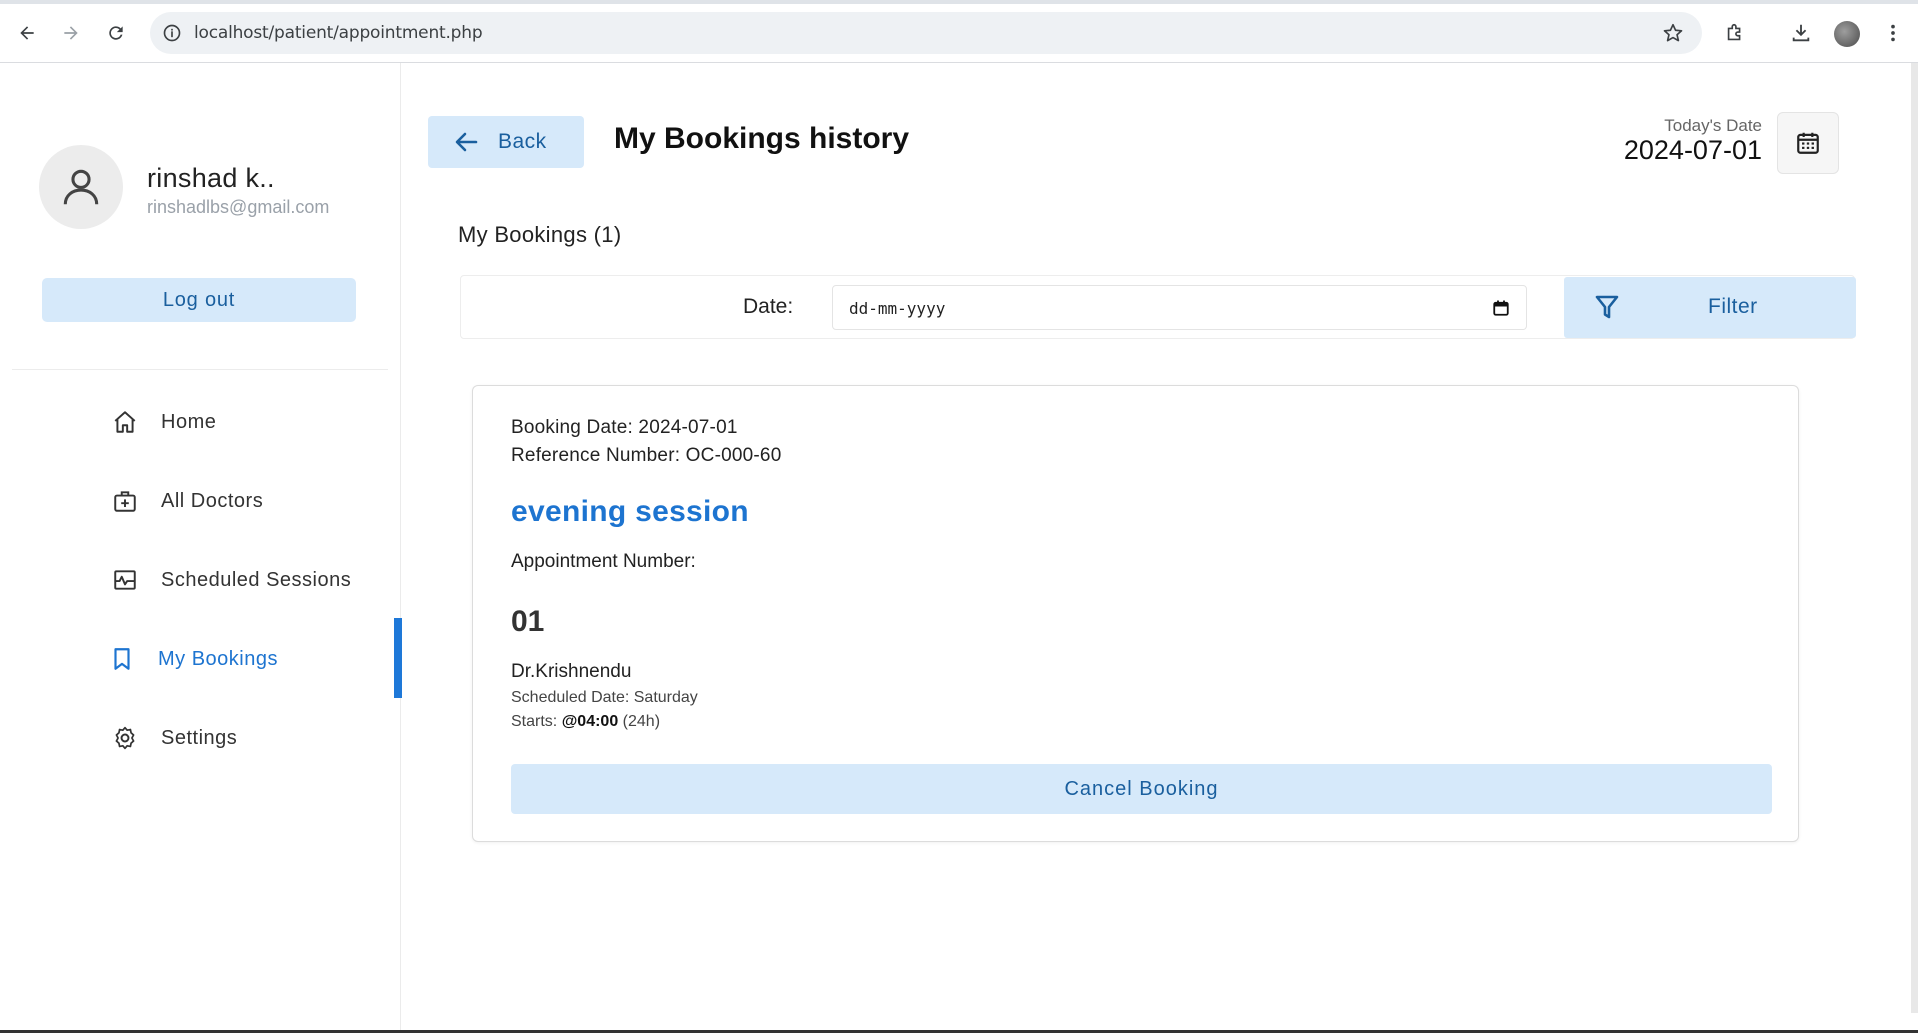  I want to click on sidebar-item-my-bookings: My Bookings, so click(201, 658).